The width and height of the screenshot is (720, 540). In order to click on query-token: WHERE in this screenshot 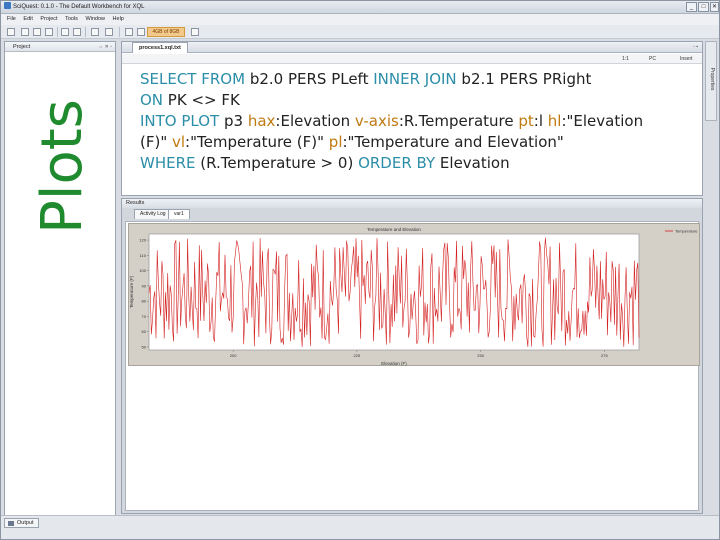, I will do `click(168, 163)`.